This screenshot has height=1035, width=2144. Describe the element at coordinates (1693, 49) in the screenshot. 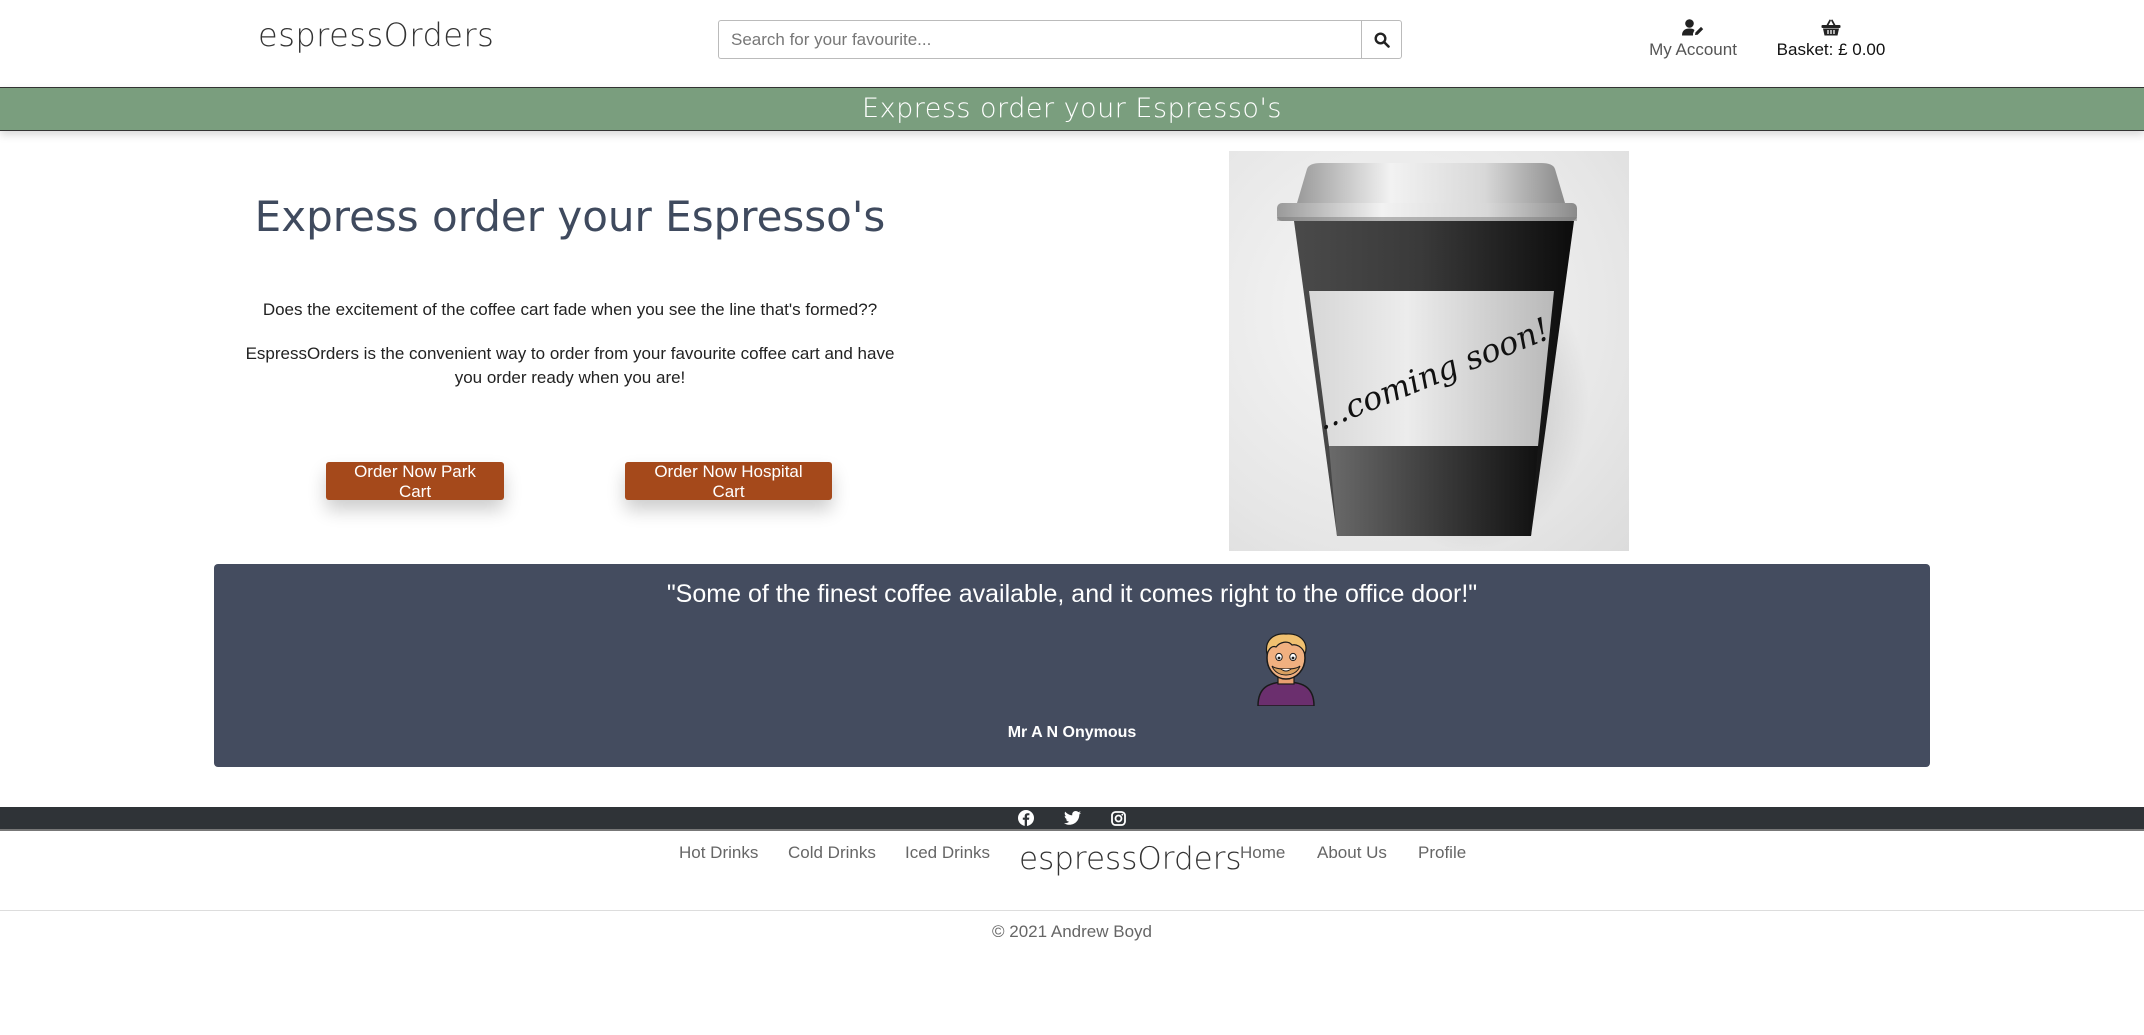

I see `my-account-label: My Account` at that location.